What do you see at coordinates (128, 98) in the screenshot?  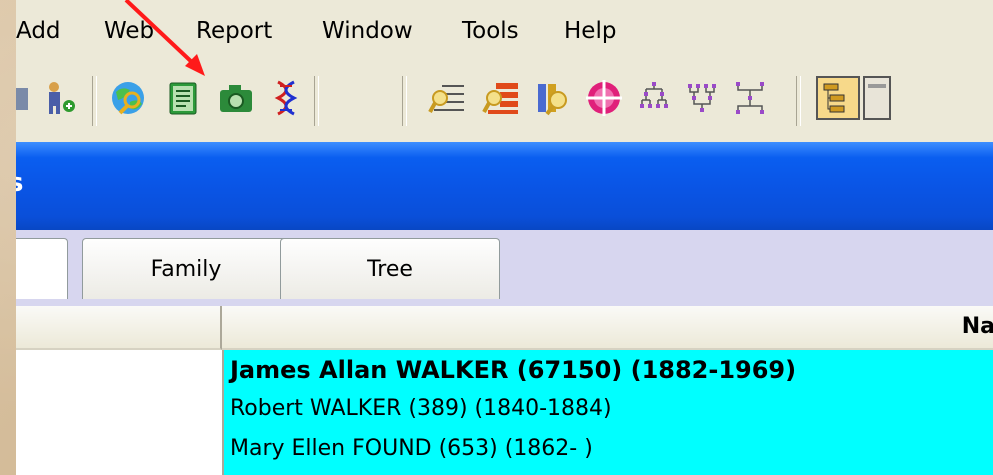 I see `web-search-icon` at bounding box center [128, 98].